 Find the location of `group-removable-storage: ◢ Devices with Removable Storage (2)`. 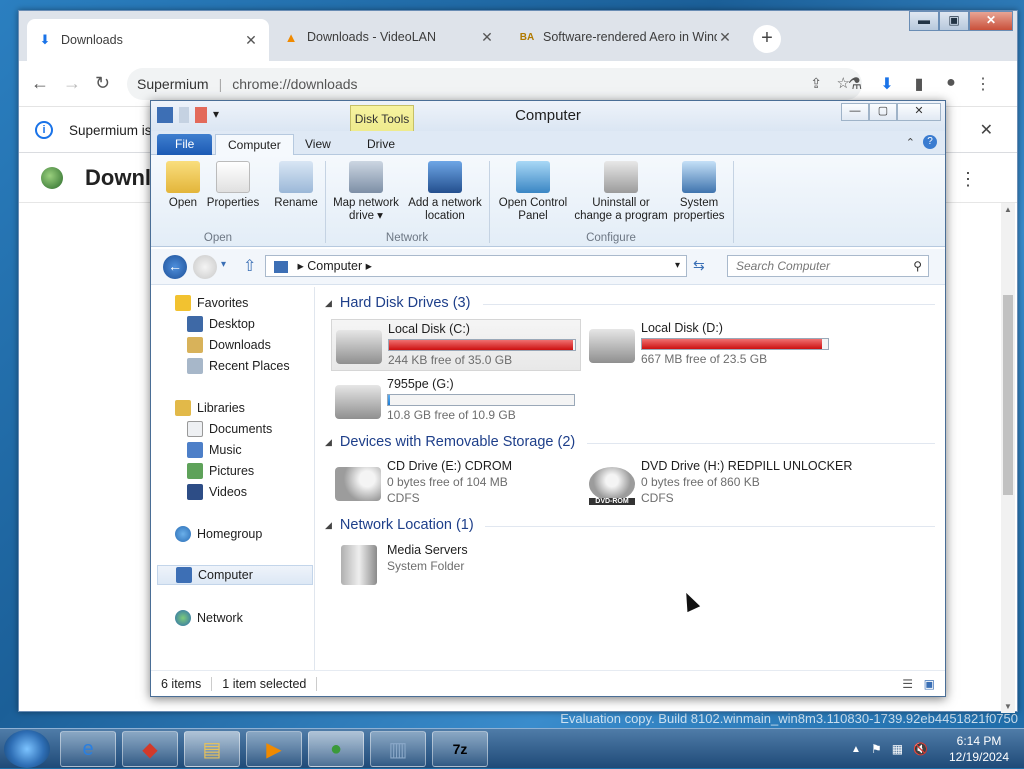

group-removable-storage: ◢ Devices with Removable Storage (2) is located at coordinates (450, 442).